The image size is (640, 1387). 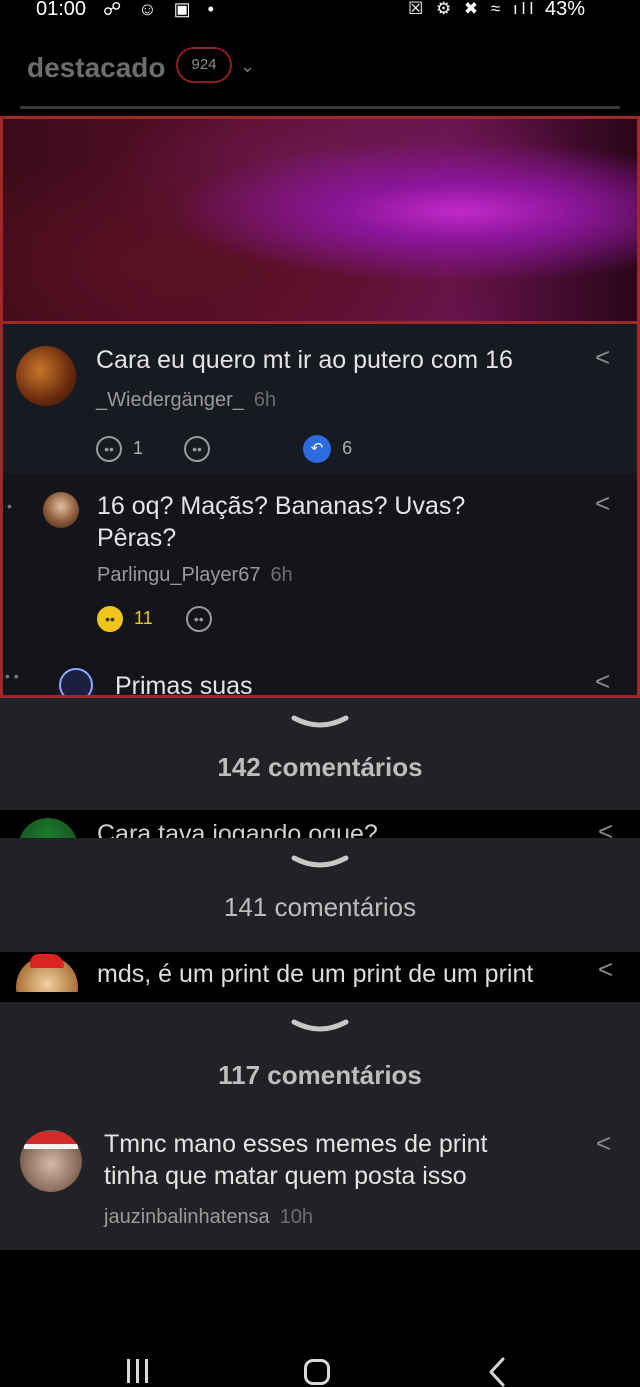 I want to click on like-count: 11, so click(x=143, y=617).